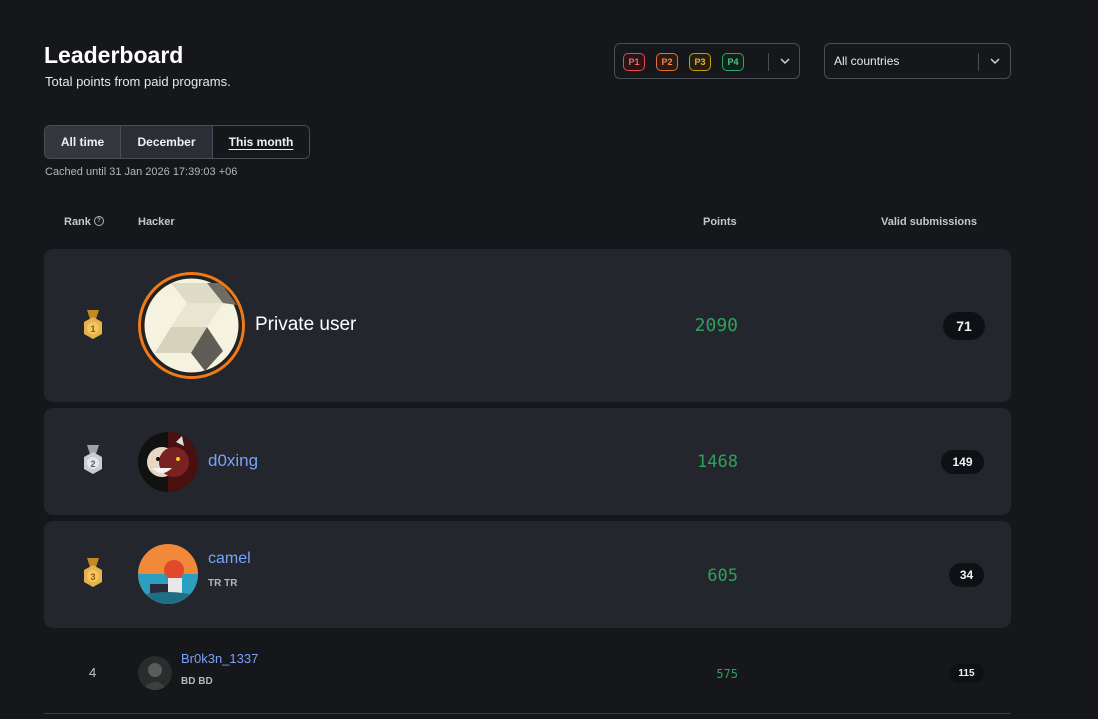 This screenshot has height=719, width=1098. I want to click on help-icon: ?, so click(98, 221).